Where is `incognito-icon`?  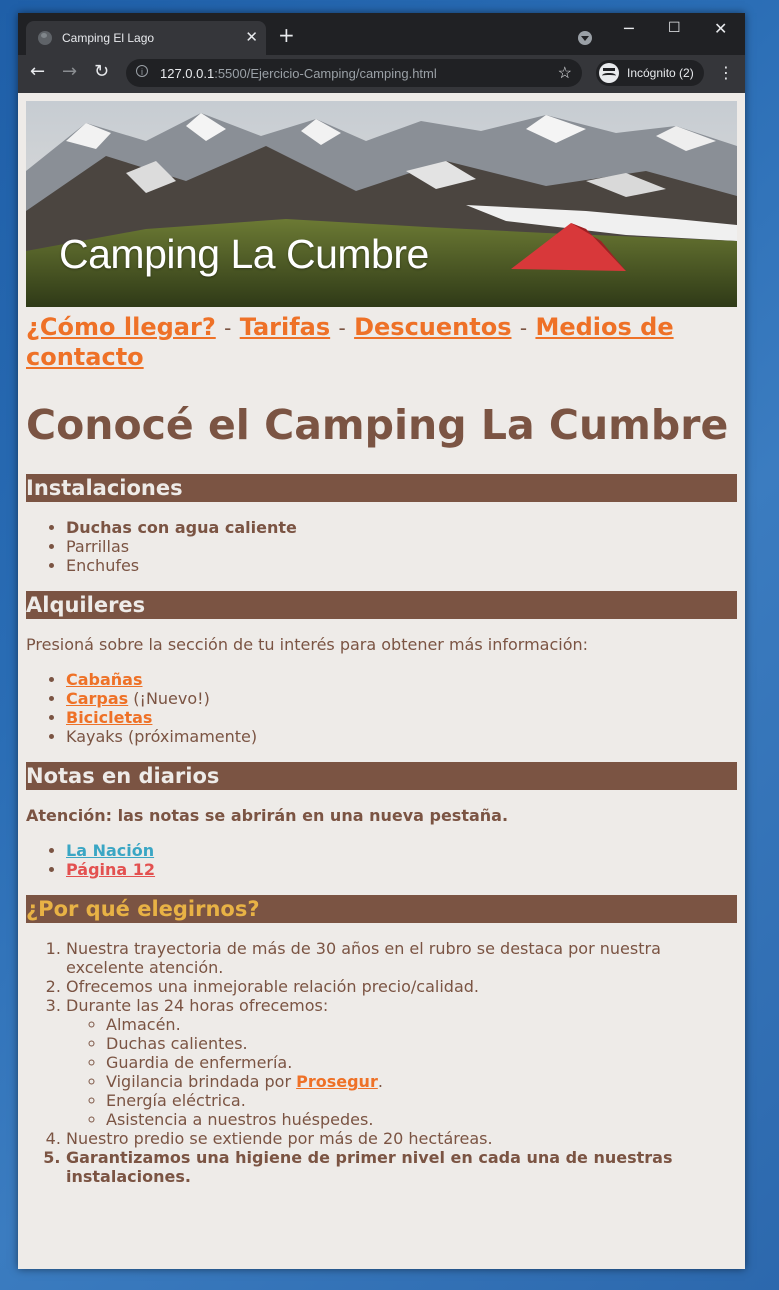
incognito-icon is located at coordinates (609, 73).